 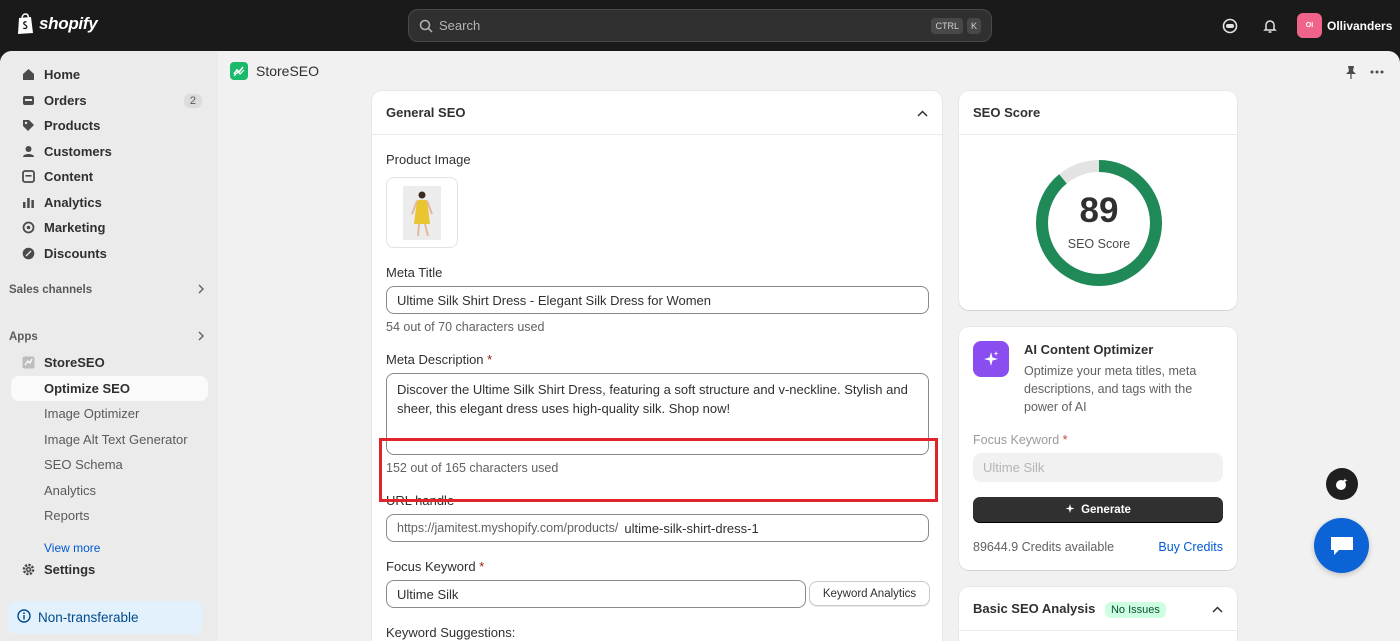 I want to click on seo-score-value: 89, so click(x=1099, y=210).